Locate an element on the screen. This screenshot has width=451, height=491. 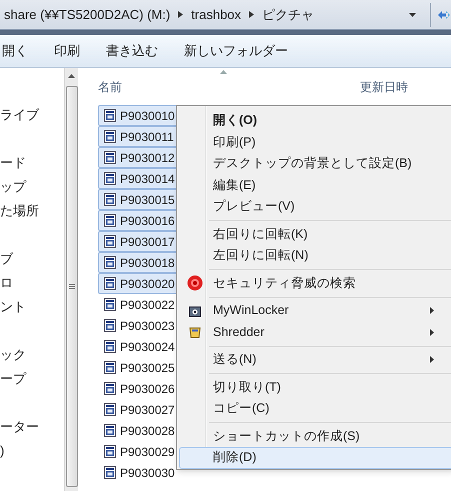
toolbar-button: 印刷 is located at coordinates (67, 51).